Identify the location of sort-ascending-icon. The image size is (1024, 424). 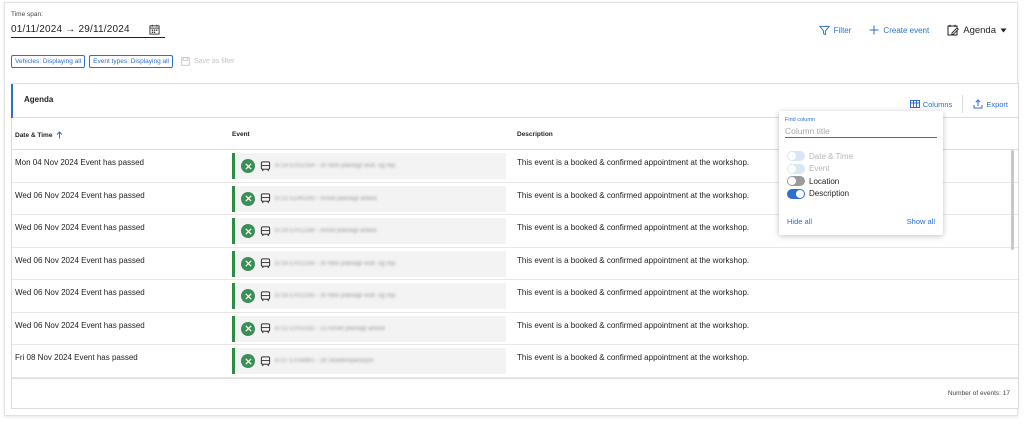
(60, 135).